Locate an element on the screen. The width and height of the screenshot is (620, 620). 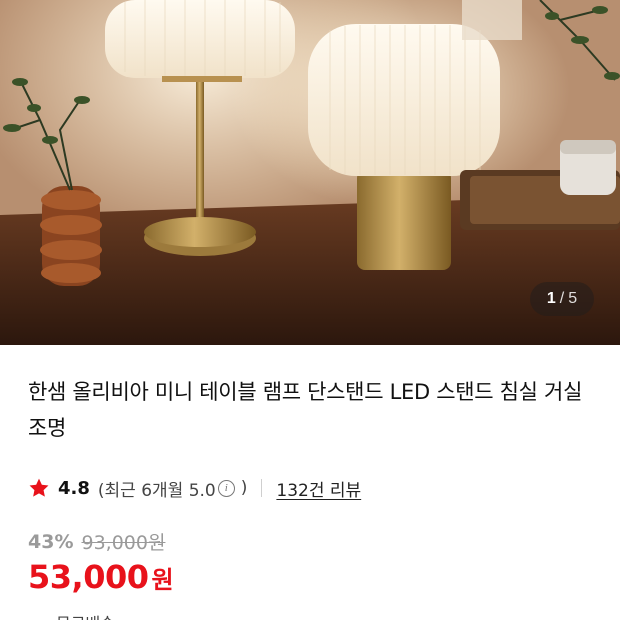
rating-divider is located at coordinates (262, 488).